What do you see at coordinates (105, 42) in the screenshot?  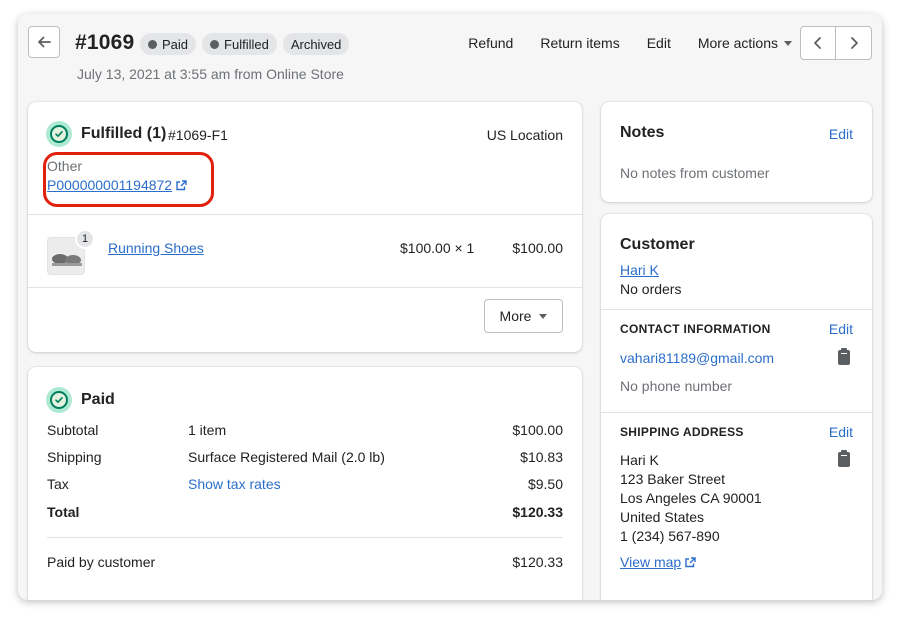 I see `order-title: #1069` at bounding box center [105, 42].